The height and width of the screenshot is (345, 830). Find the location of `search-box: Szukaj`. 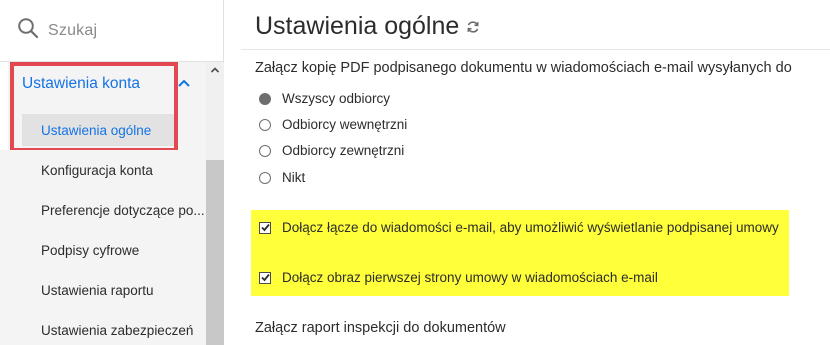

search-box: Szukaj is located at coordinates (112, 31).